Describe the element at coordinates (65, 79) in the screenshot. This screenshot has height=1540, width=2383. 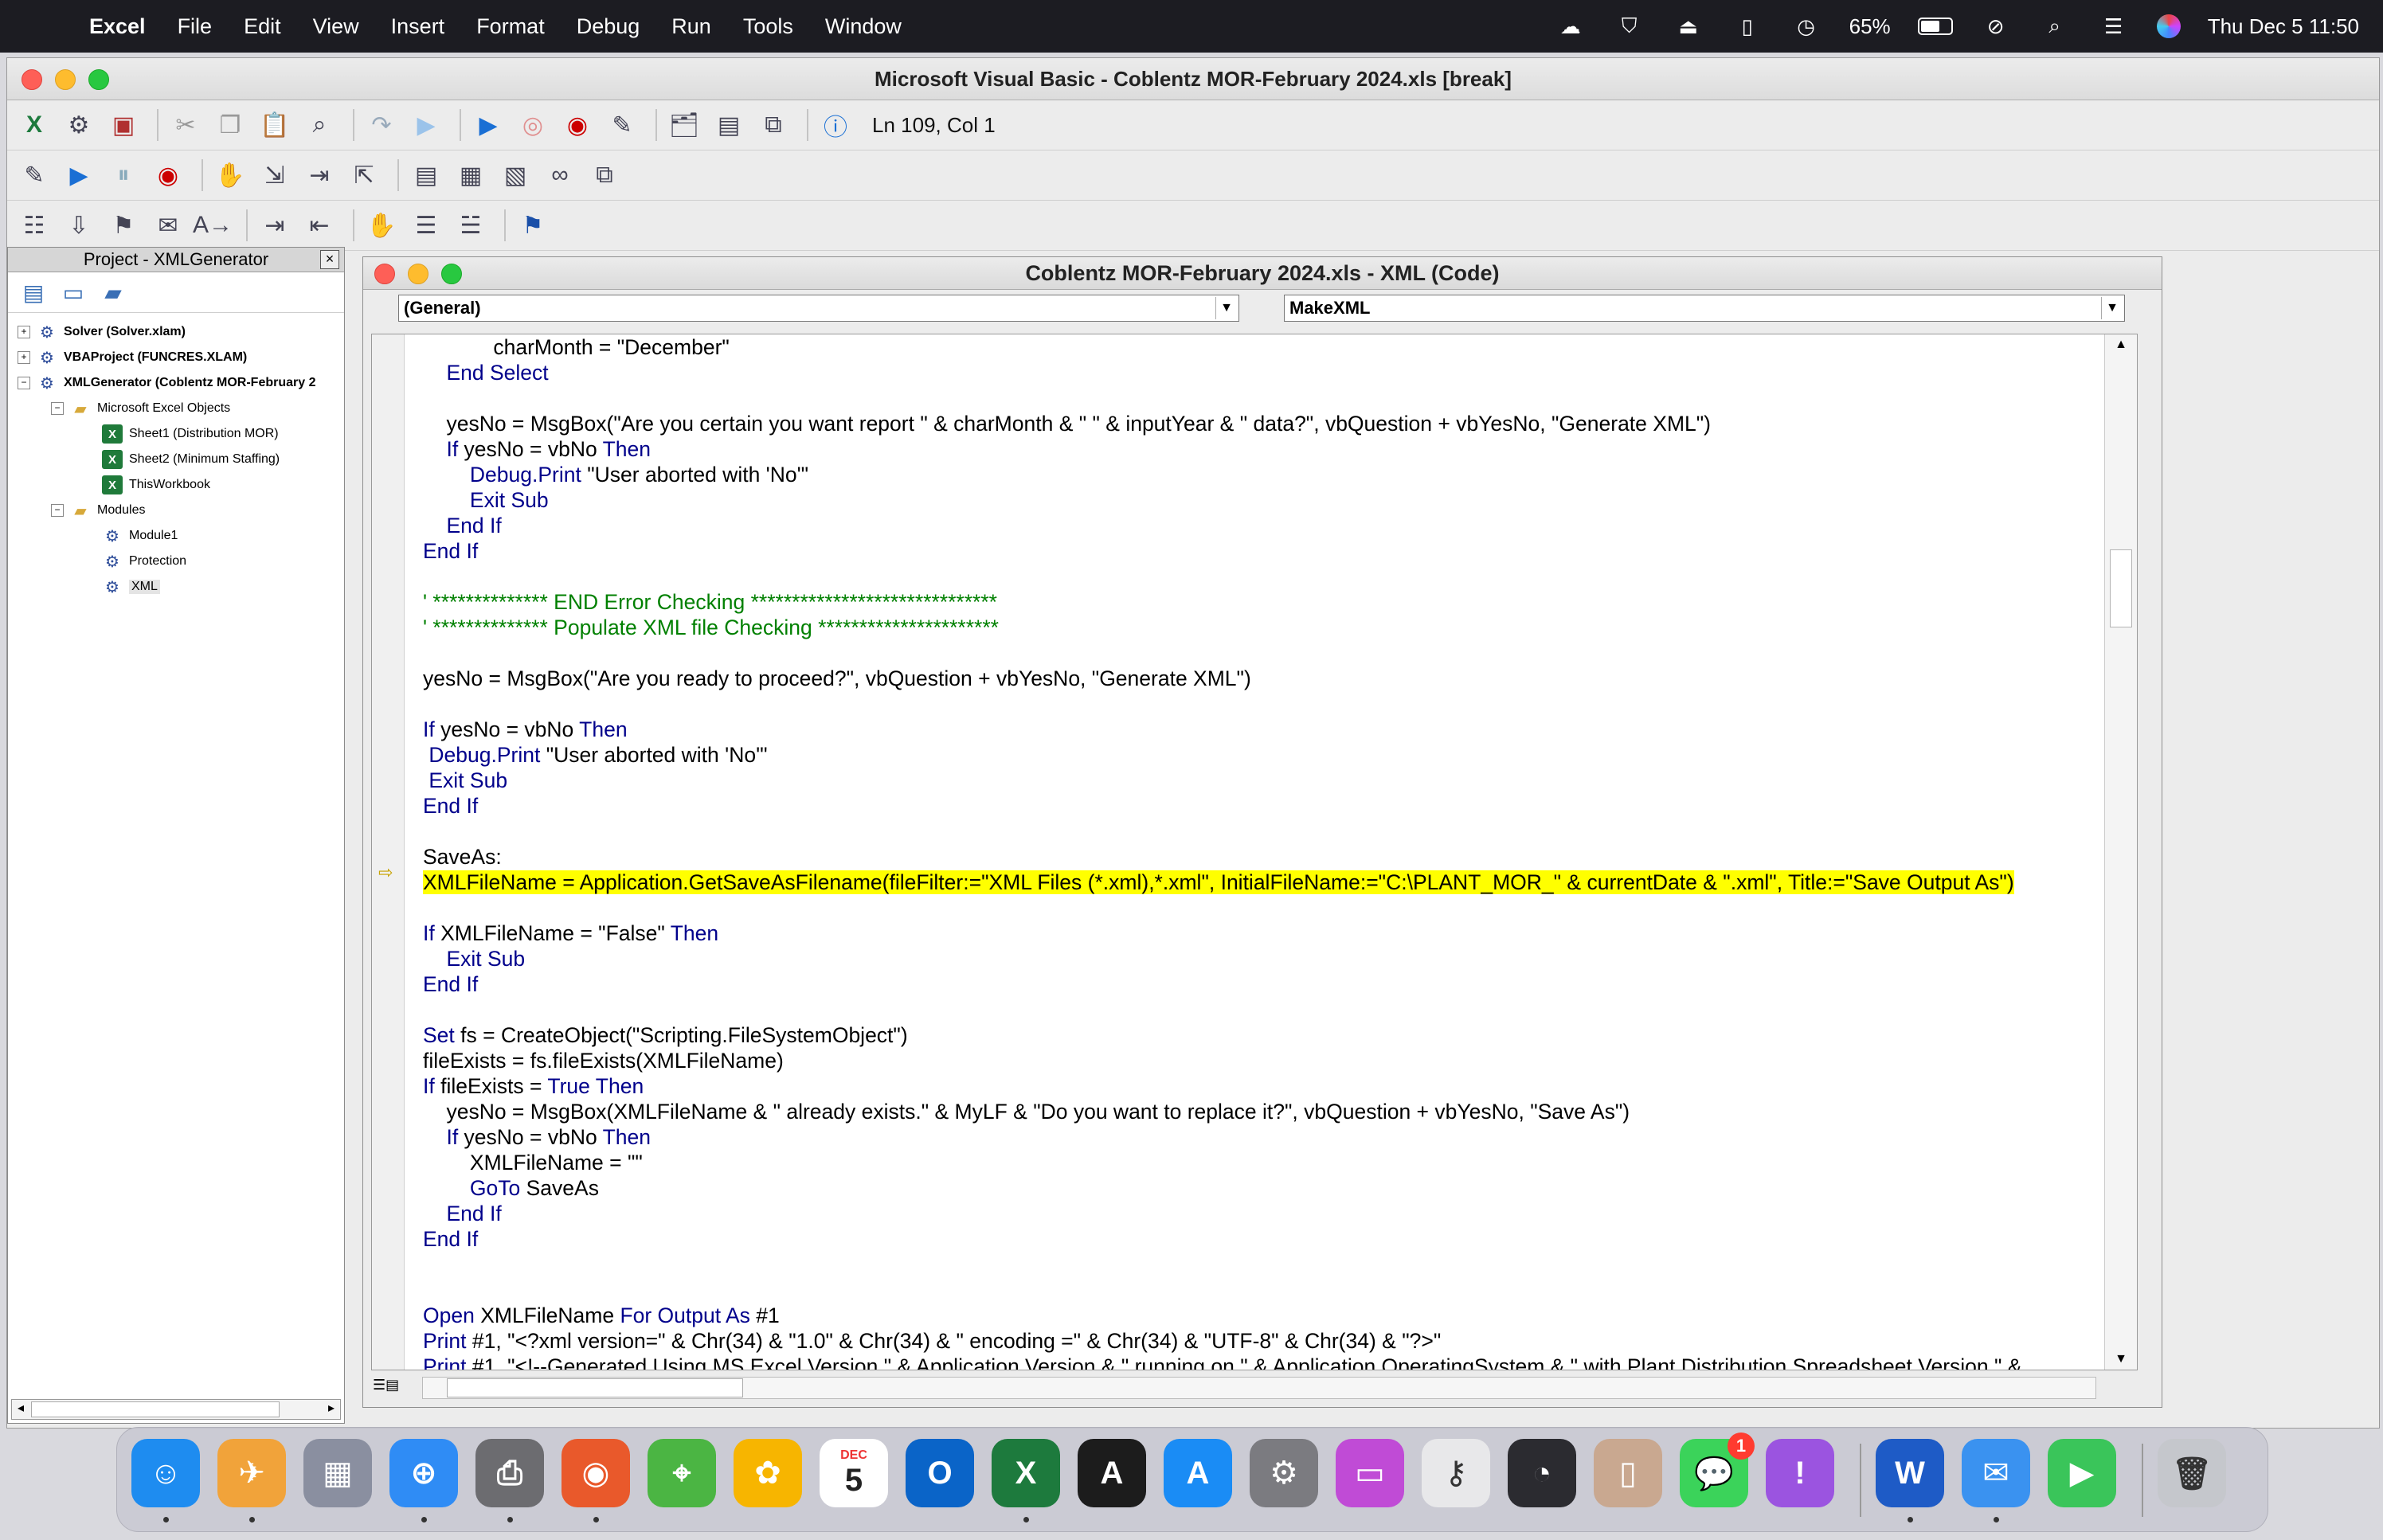
I see `minimize-window-button` at that location.